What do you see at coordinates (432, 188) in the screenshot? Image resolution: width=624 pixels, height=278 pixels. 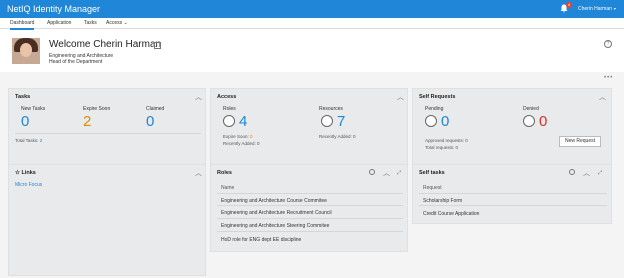 I see `self-tasks-column-request: Request` at bounding box center [432, 188].